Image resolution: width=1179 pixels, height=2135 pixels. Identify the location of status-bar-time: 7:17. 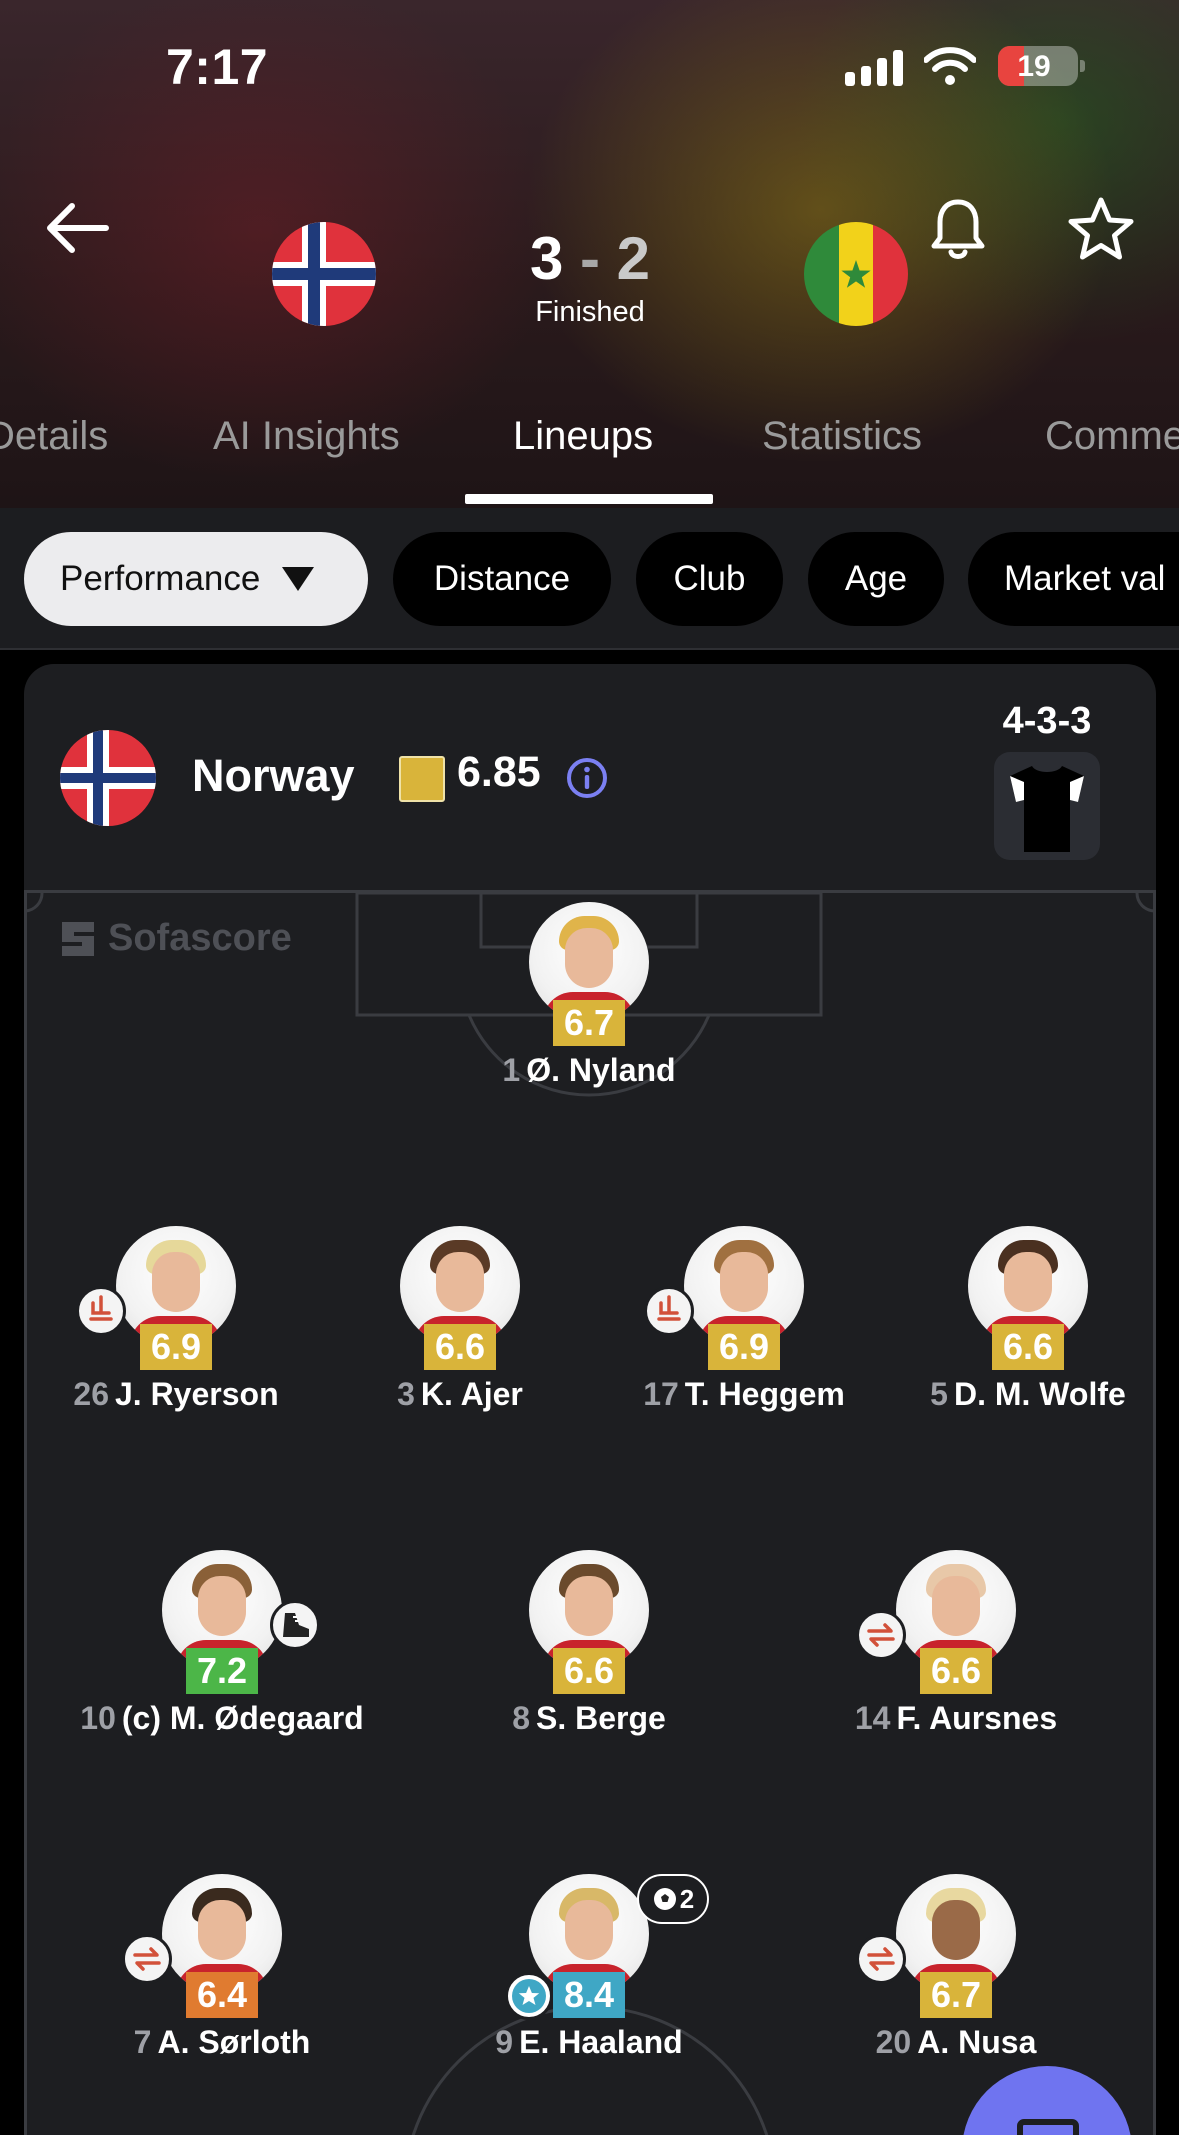
(217, 67).